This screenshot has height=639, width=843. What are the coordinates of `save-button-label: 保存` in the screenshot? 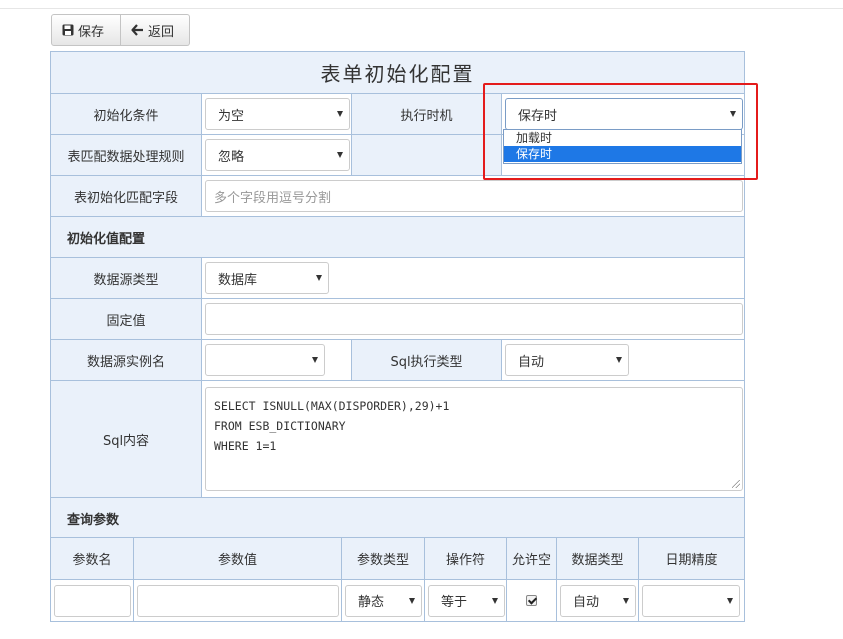 It's located at (91, 32).